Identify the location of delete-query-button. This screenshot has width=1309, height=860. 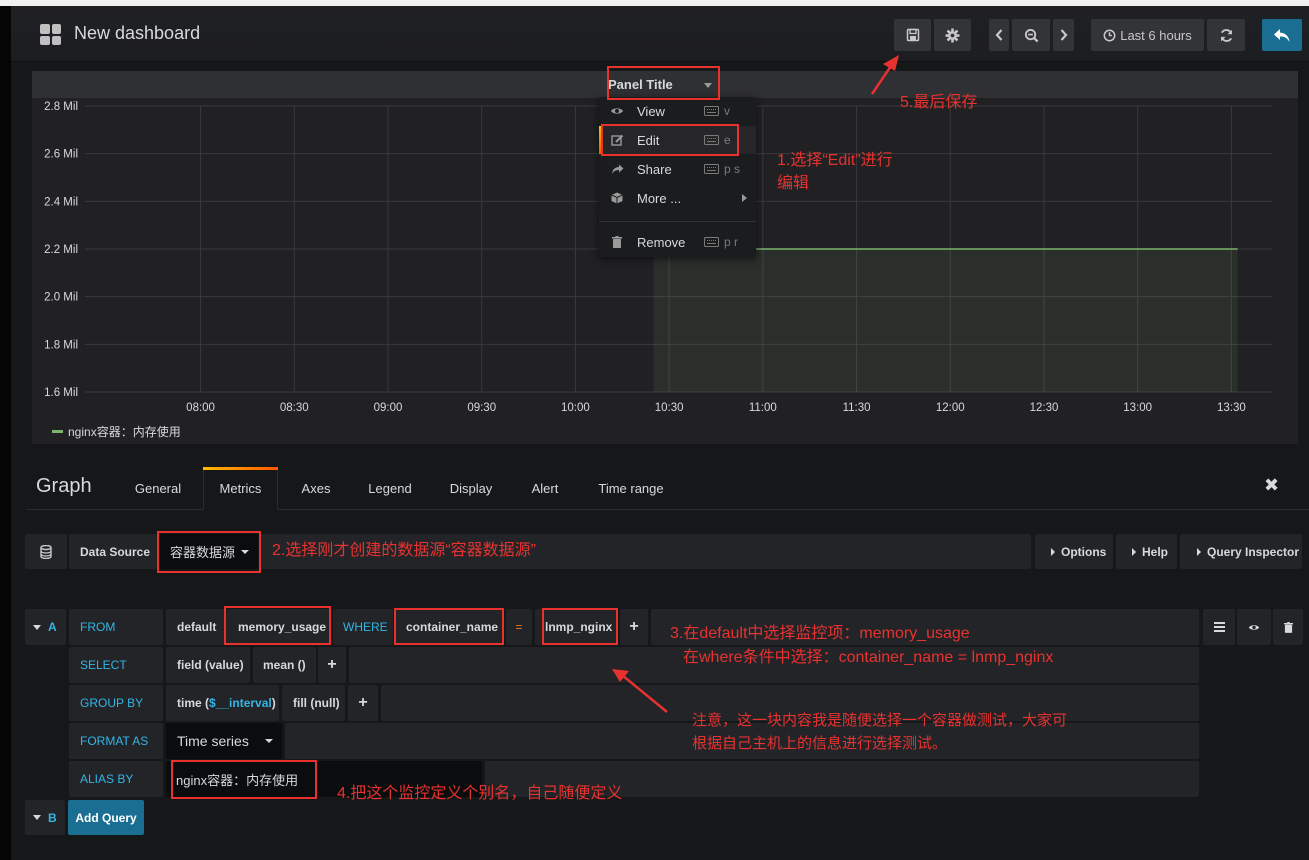
(1288, 627).